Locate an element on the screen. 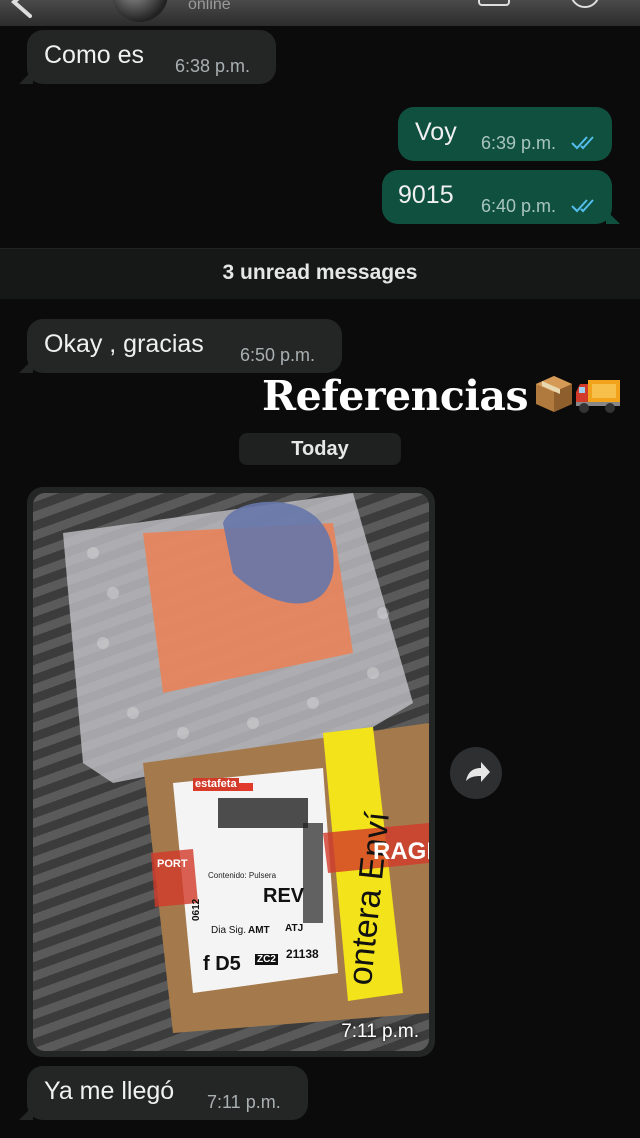  message-text: Voy is located at coordinates (436, 132).